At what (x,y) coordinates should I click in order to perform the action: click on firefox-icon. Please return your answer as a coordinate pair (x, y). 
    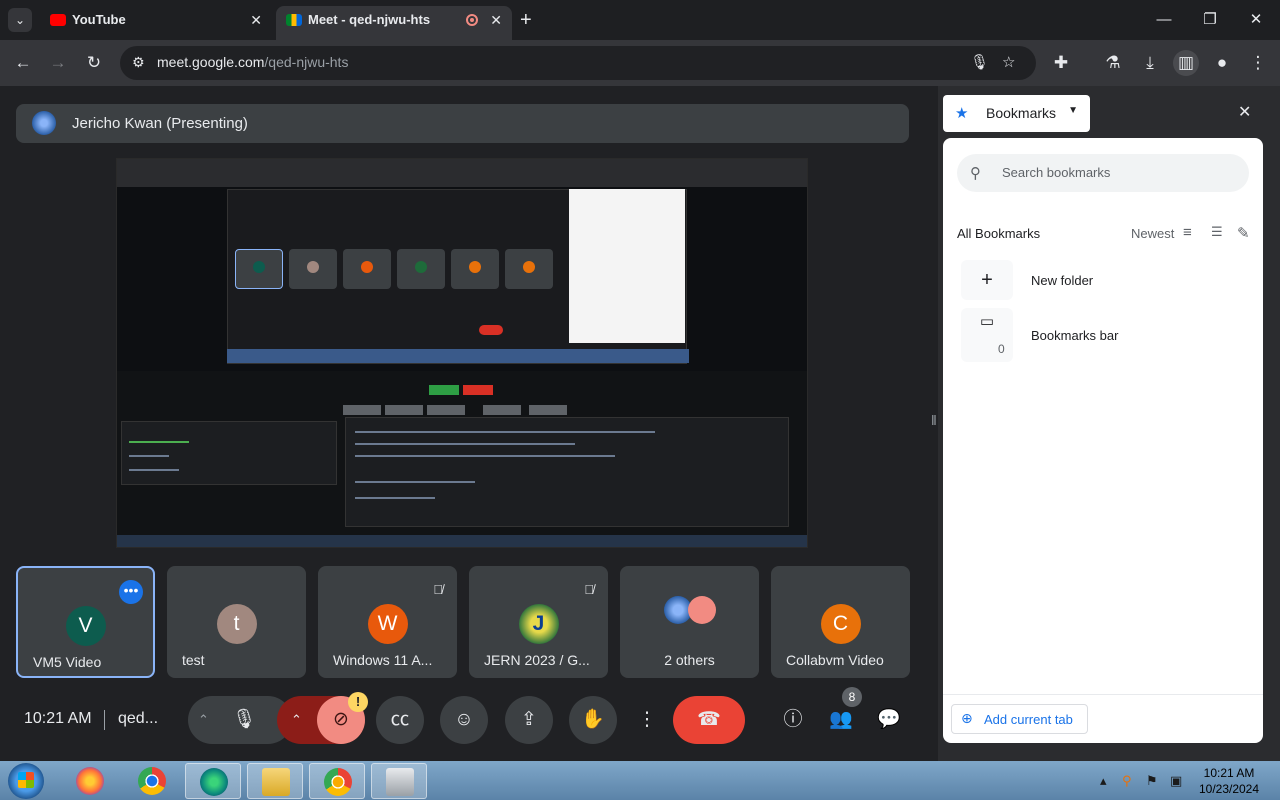
    Looking at the image, I should click on (90, 781).